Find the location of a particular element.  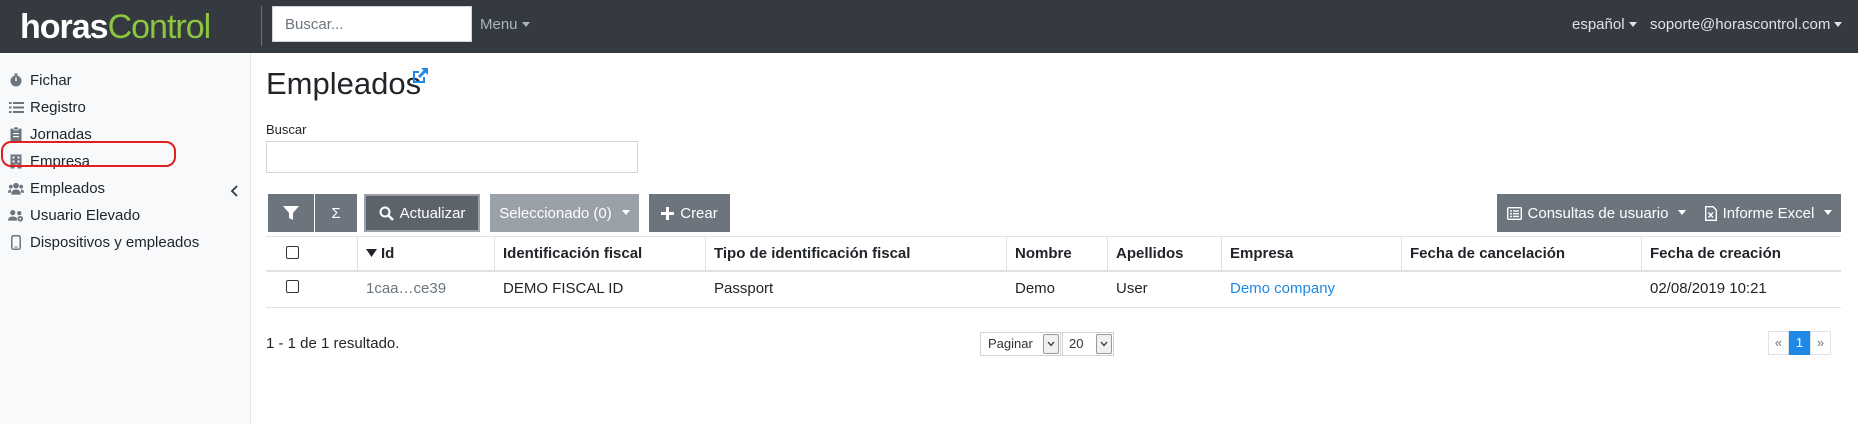

column-header-id: Id is located at coordinates (425, 254).